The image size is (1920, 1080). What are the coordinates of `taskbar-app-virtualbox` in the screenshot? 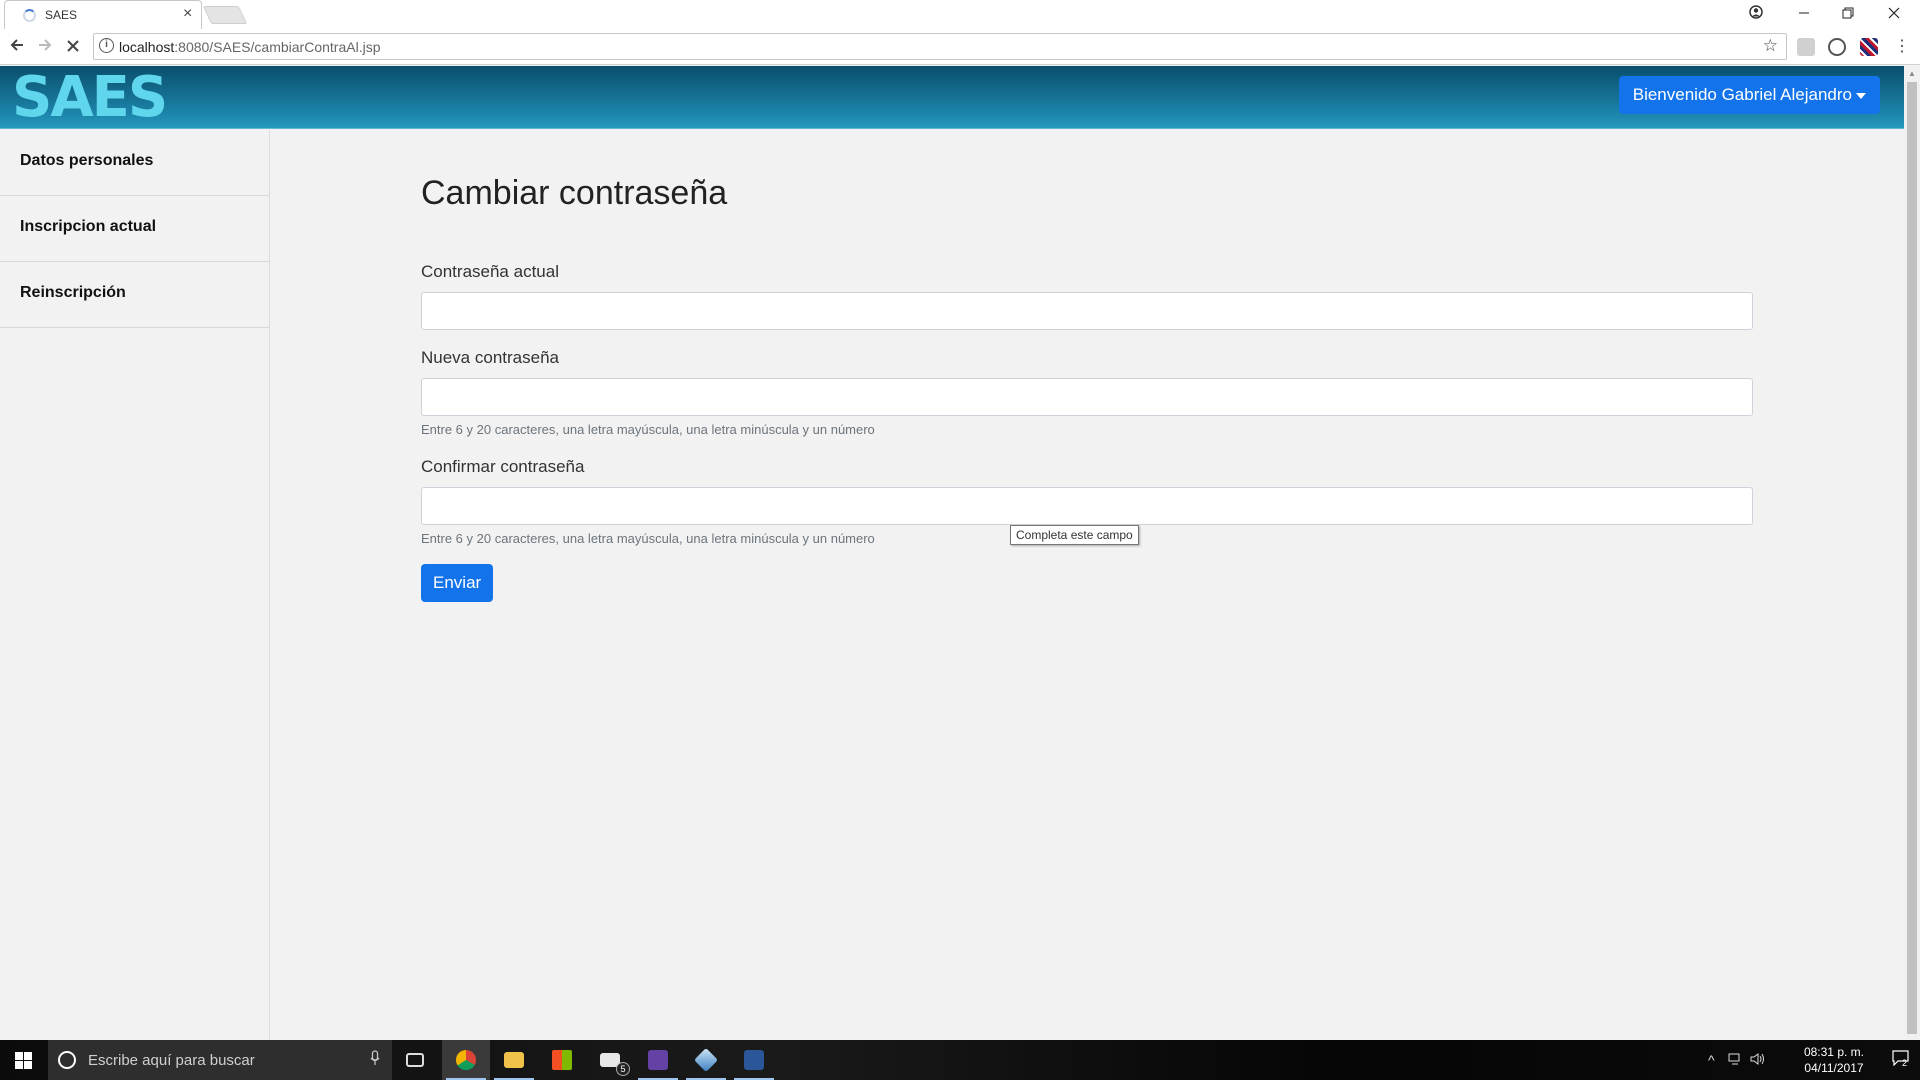 It's located at (706, 1060).